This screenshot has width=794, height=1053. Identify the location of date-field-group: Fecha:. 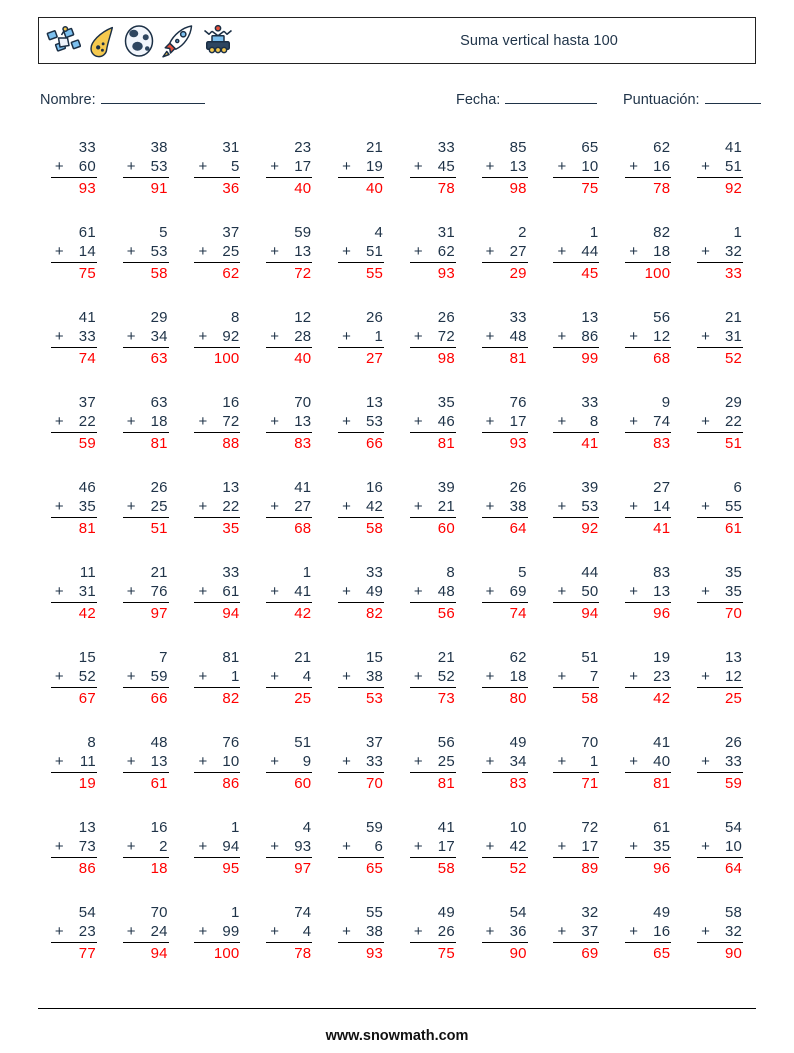
(527, 100).